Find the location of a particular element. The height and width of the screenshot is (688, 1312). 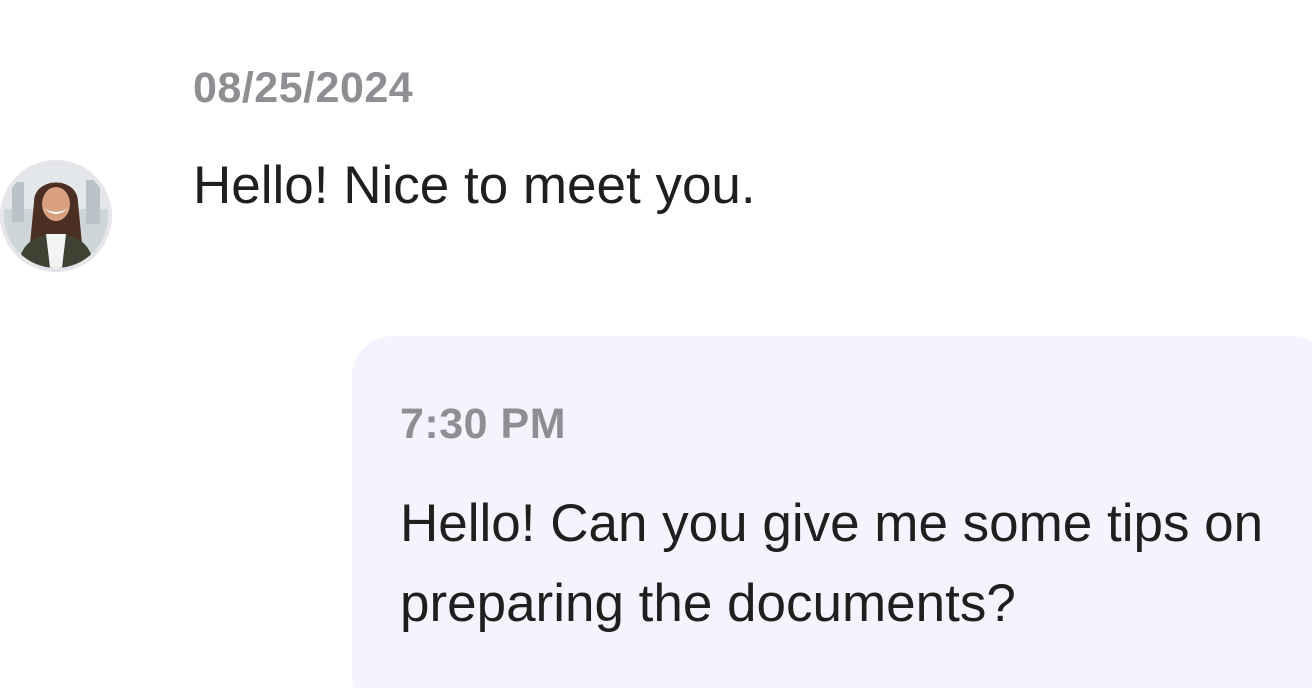

message-time: 7:30 PM is located at coordinates (483, 424).